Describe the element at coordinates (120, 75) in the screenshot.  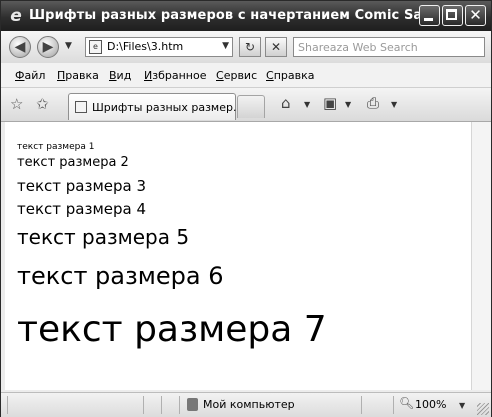
I see `menu-view: Вид` at that location.